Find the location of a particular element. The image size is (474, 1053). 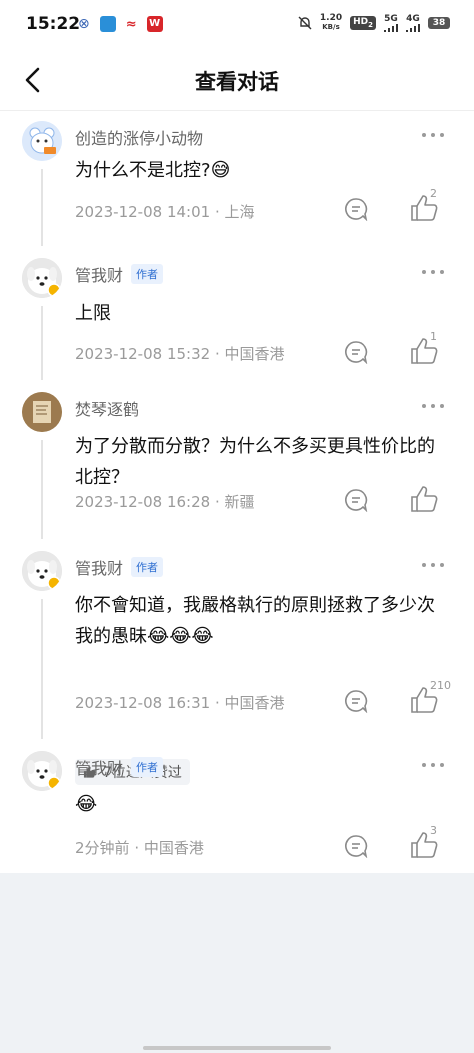

hd-sub: 2 is located at coordinates (370, 24).